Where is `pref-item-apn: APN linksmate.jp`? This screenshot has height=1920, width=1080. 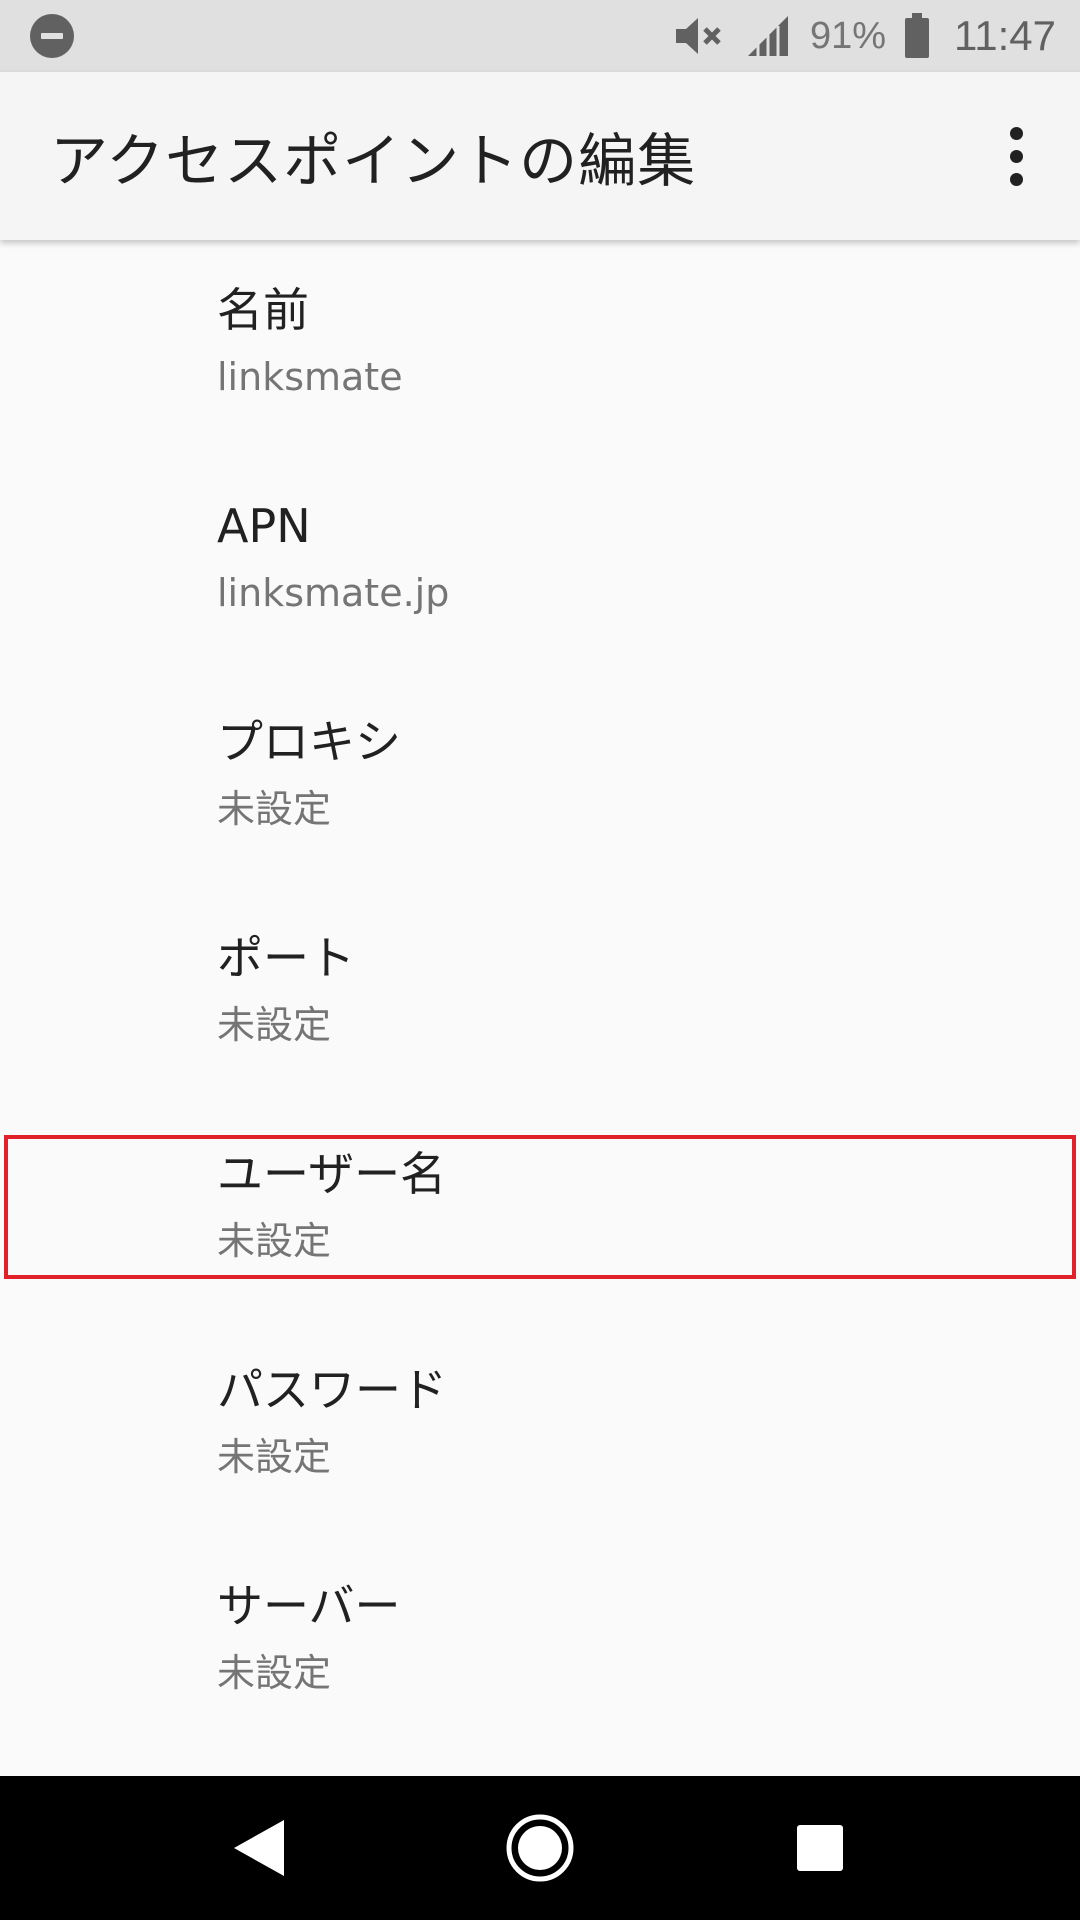 pref-item-apn: APN linksmate.jp is located at coordinates (540, 564).